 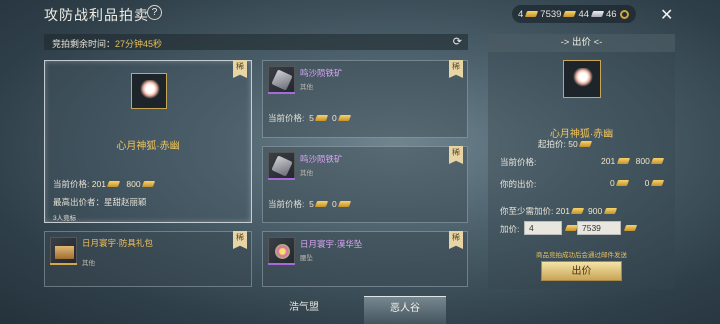 What do you see at coordinates (117, 243) in the screenshot?
I see `item-name: 日月寰宇·防具礼包` at bounding box center [117, 243].